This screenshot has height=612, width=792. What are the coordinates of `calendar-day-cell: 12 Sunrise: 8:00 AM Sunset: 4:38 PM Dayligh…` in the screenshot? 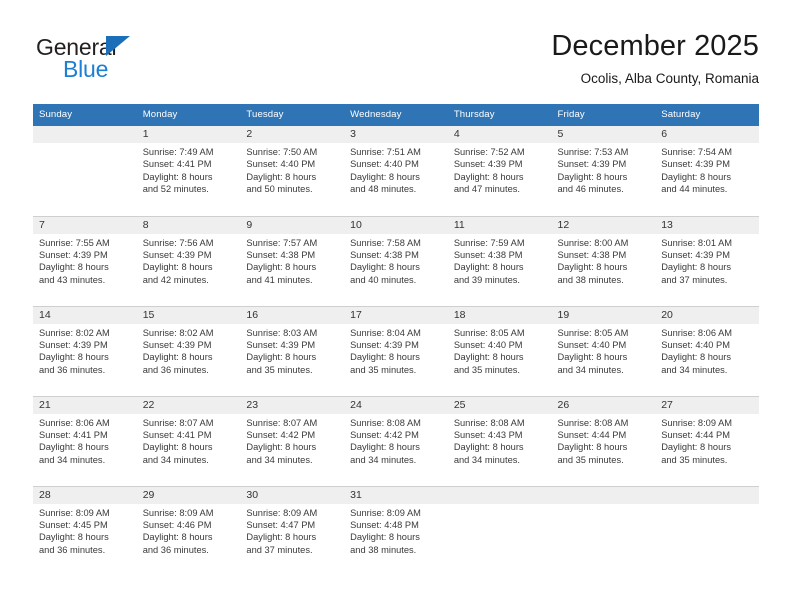 It's located at (603, 260).